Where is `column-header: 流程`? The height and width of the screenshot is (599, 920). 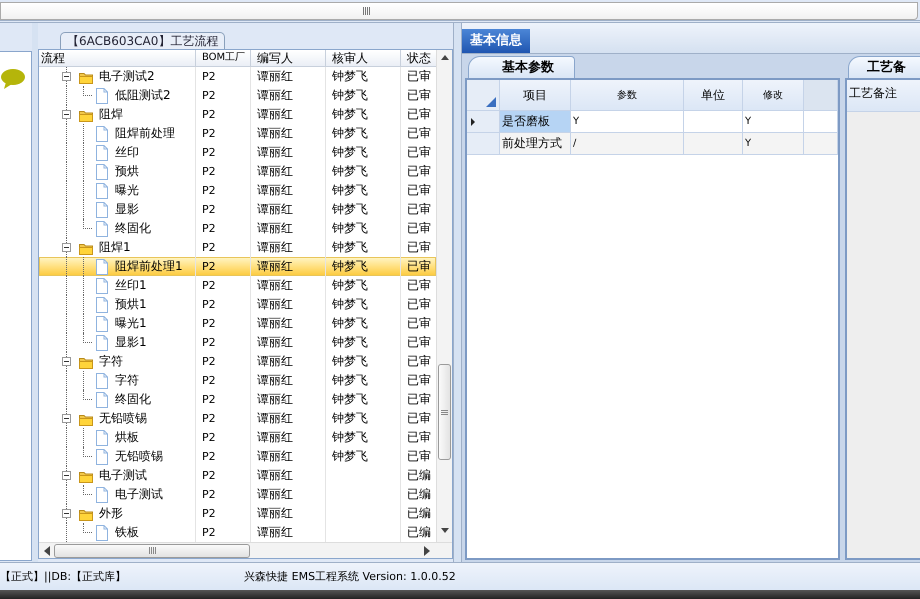
column-header: 流程 is located at coordinates (117, 58).